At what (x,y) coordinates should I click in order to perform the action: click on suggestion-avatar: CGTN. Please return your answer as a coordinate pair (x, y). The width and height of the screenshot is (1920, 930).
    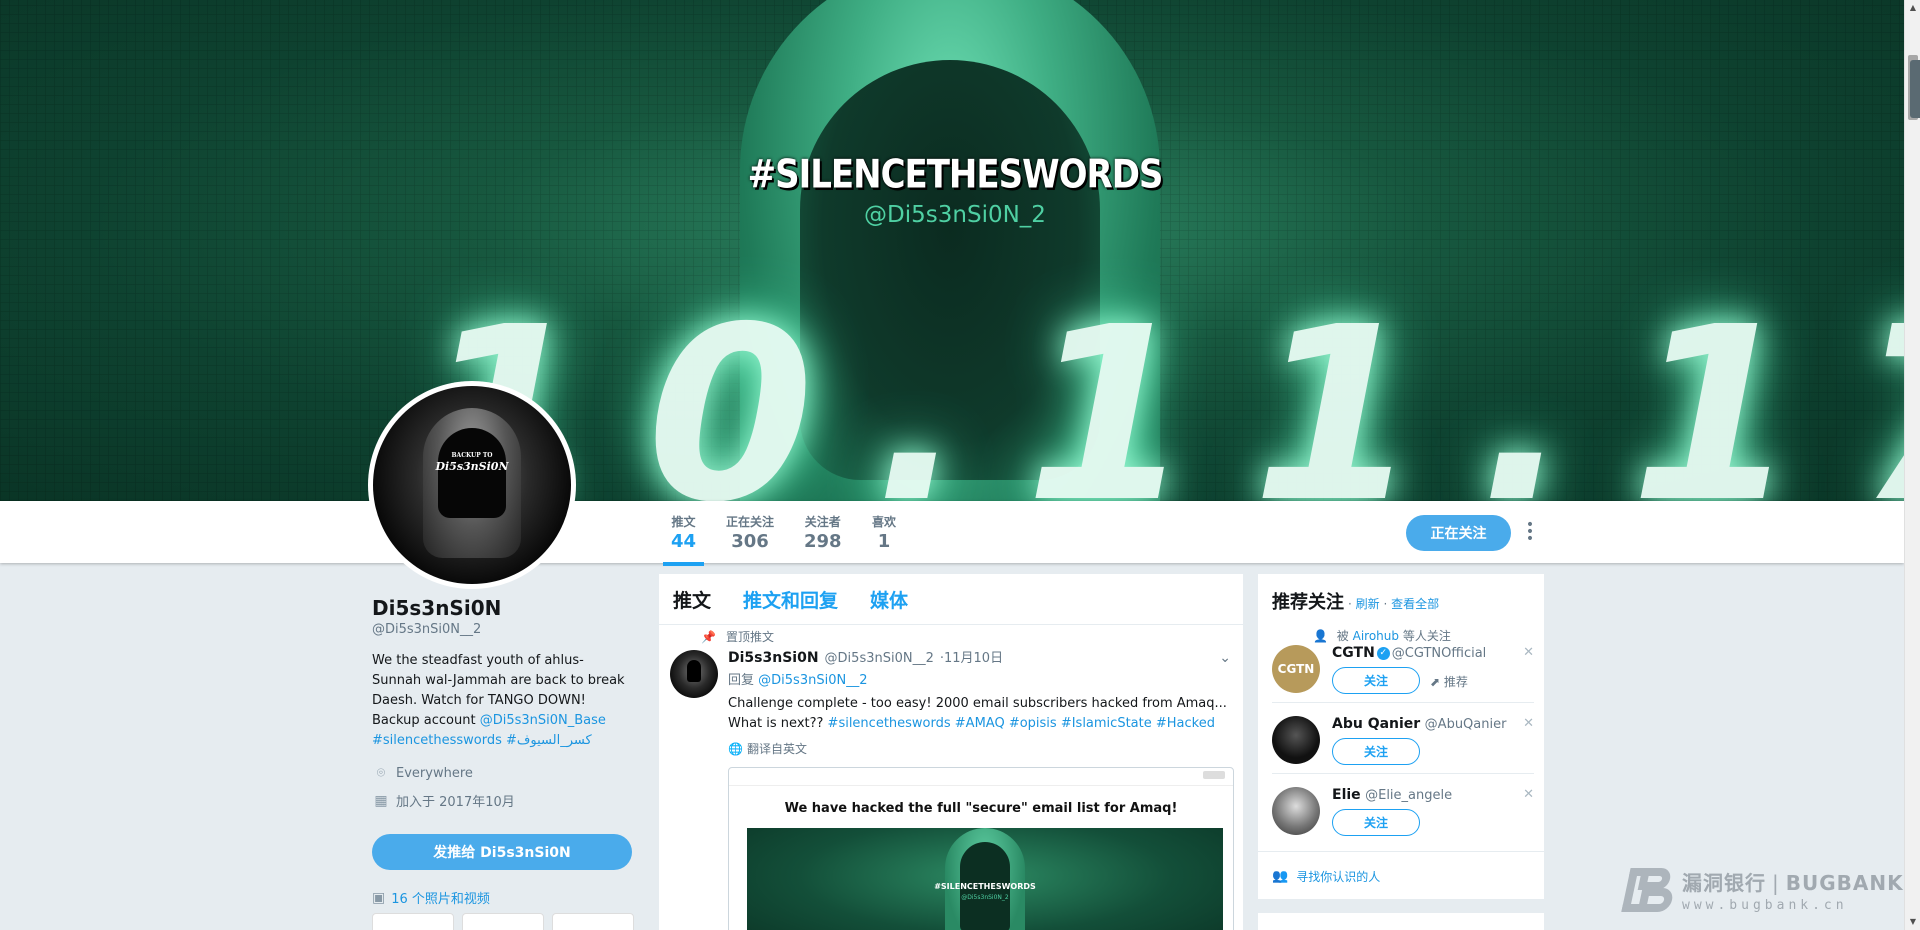
    Looking at the image, I should click on (1296, 669).